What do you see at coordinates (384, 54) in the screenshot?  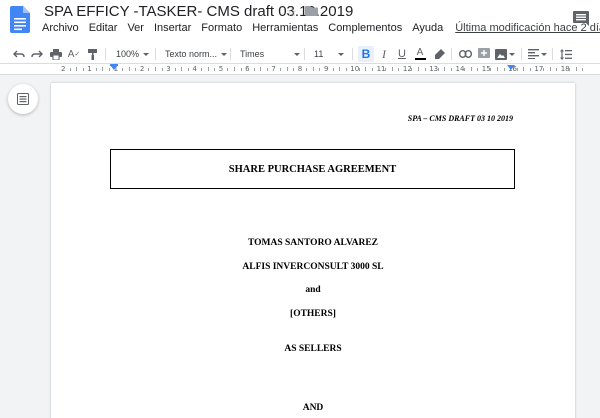 I see `italic-button: I` at bounding box center [384, 54].